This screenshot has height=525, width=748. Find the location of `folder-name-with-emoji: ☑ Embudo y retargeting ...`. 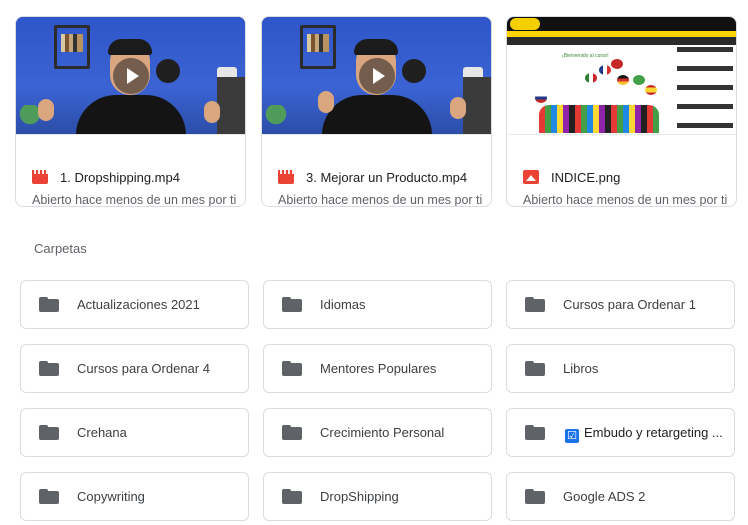

folder-name-with-emoji: ☑ Embudo y retargeting ... is located at coordinates (644, 434).